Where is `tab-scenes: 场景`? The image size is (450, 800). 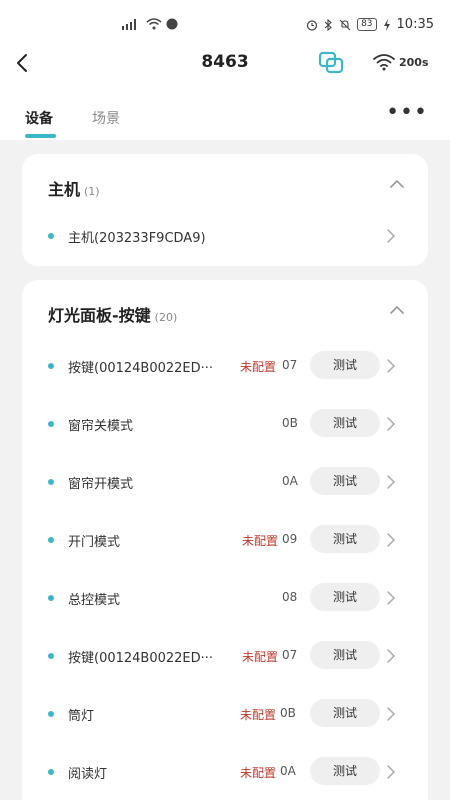
tab-scenes: 场景 is located at coordinates (106, 118).